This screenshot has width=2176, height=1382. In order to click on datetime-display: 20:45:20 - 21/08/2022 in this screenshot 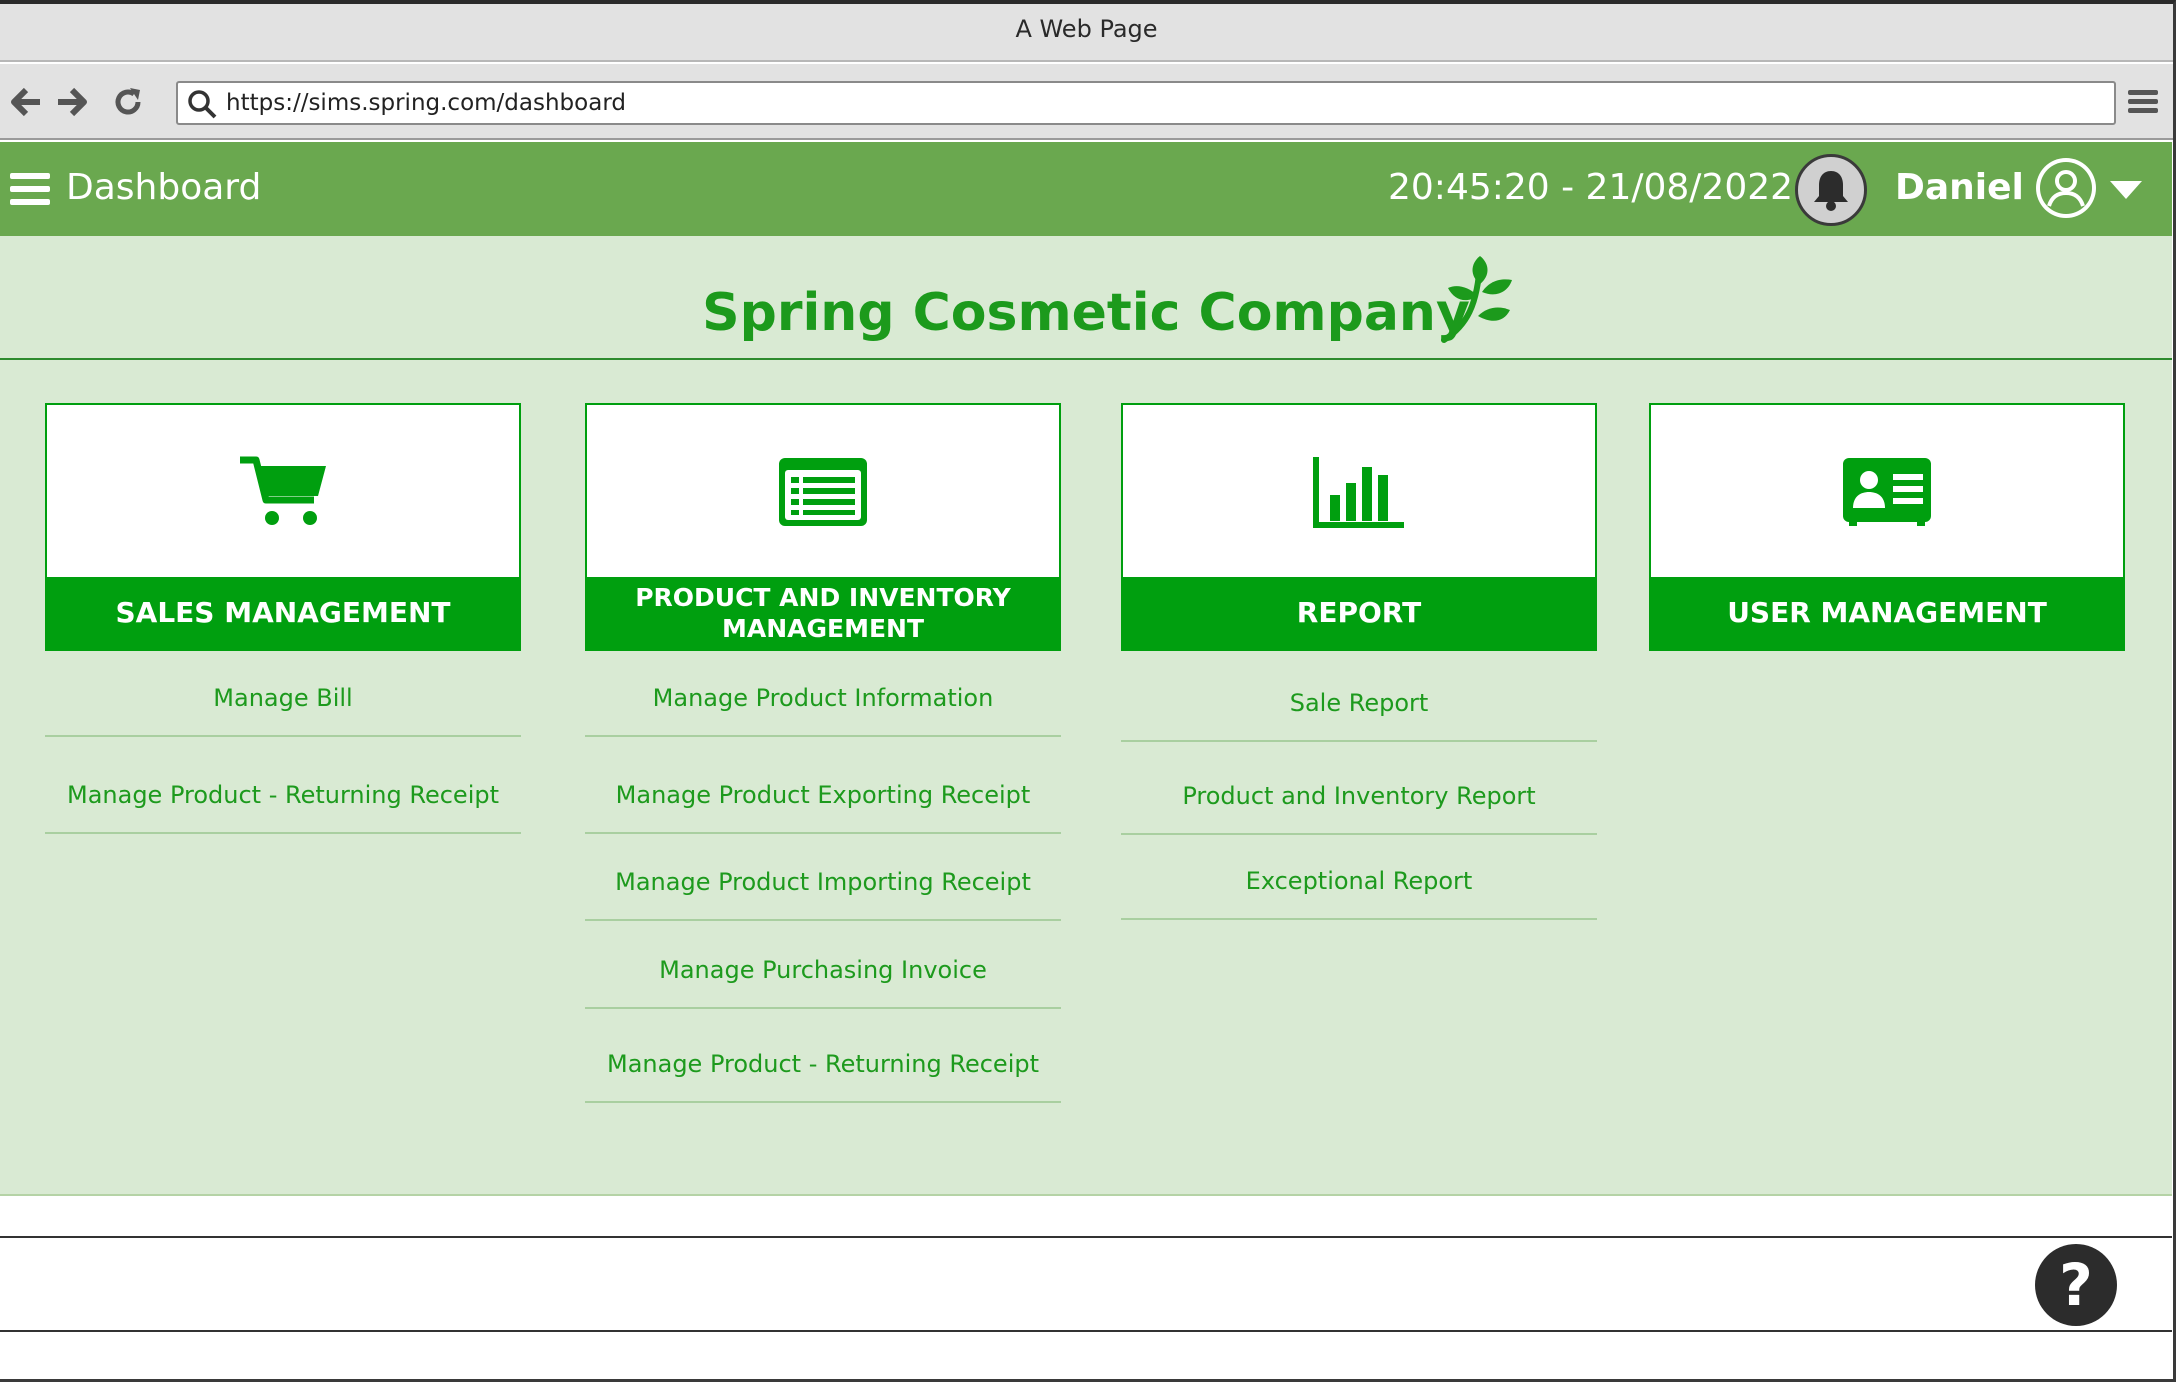, I will do `click(1591, 187)`.